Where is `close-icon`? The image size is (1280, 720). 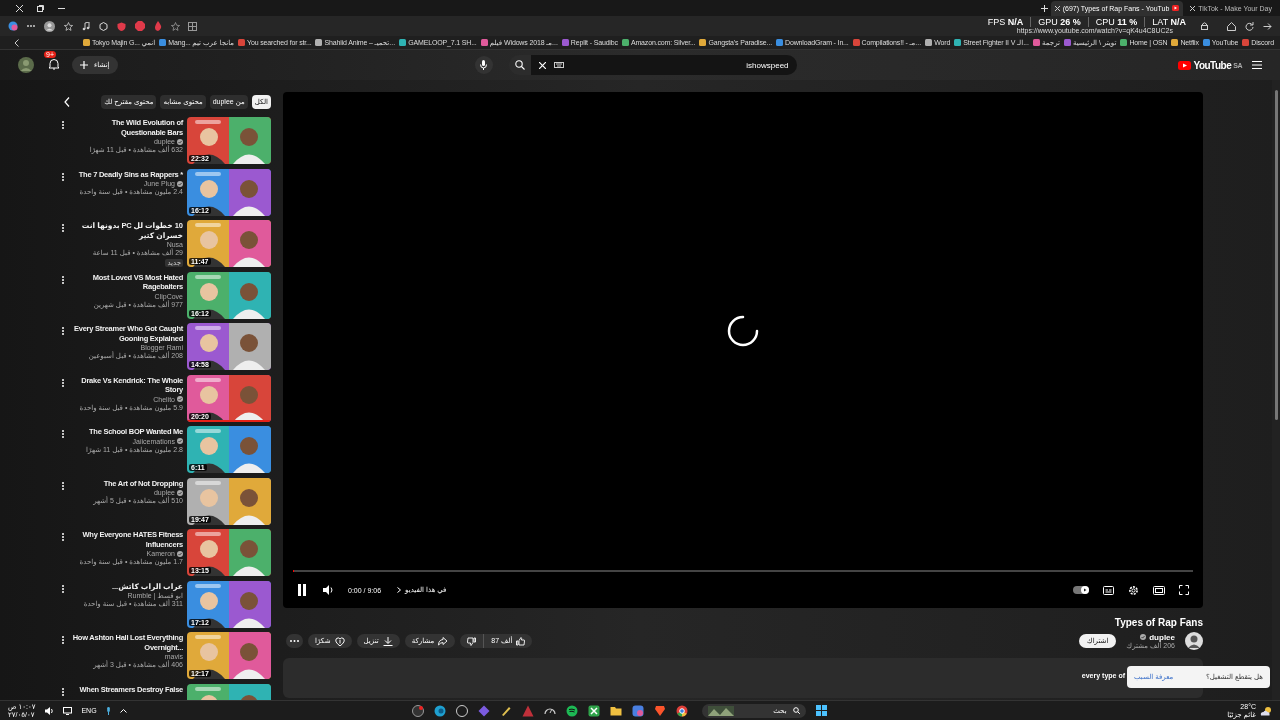
close-icon is located at coordinates (19, 8).